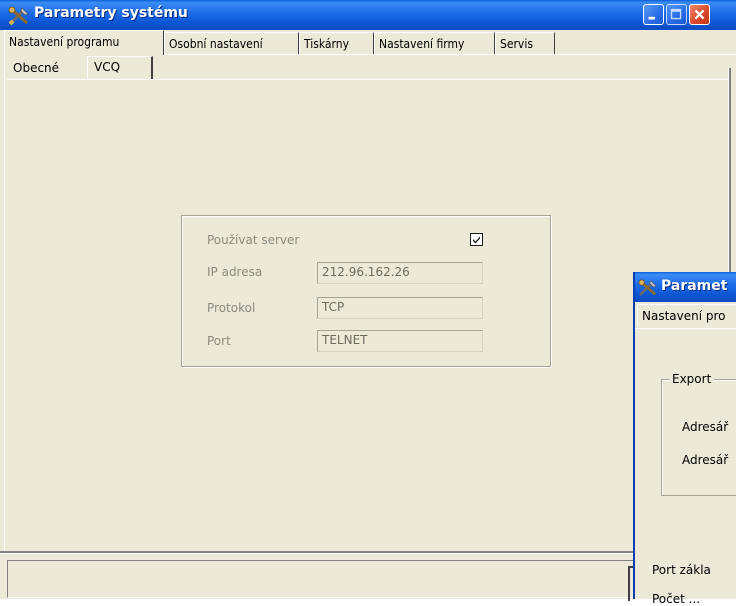  Describe the element at coordinates (698, 437) in the screenshot. I see `export-group` at that location.